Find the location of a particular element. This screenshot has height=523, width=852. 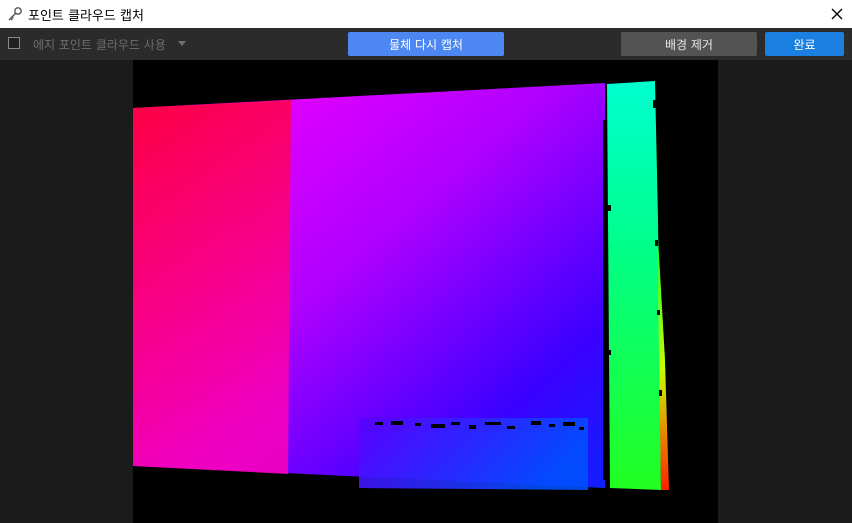

recapture-button: 물체 다시 캡처 is located at coordinates (426, 44).